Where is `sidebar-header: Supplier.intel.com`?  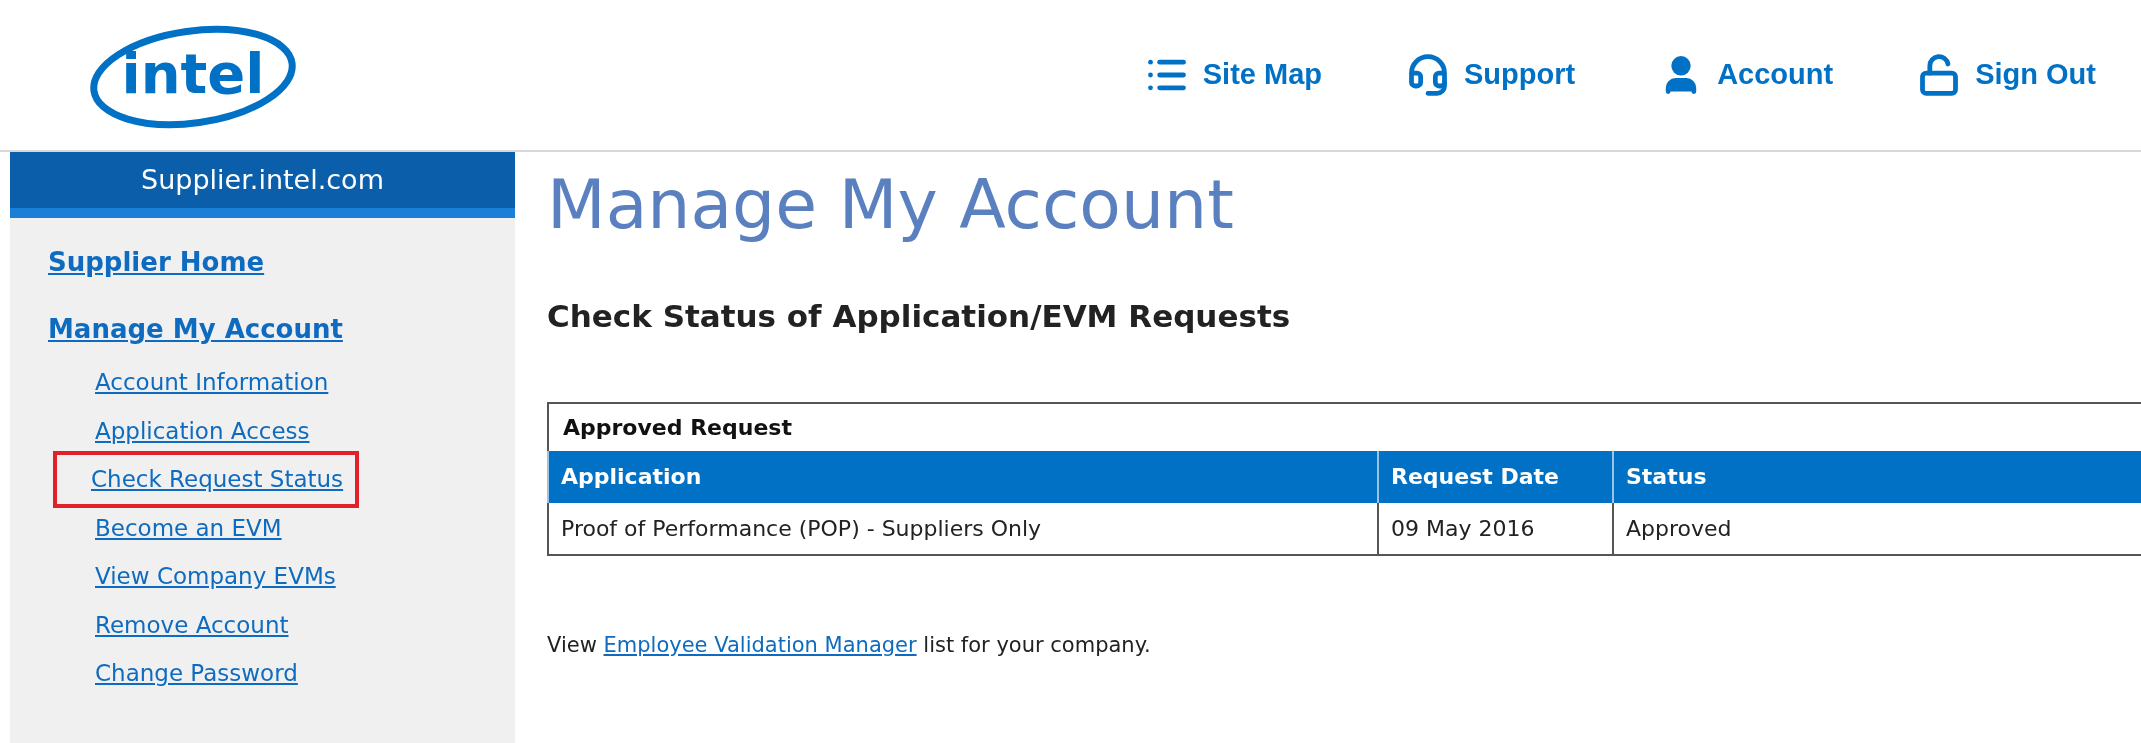 sidebar-header: Supplier.intel.com is located at coordinates (262, 185).